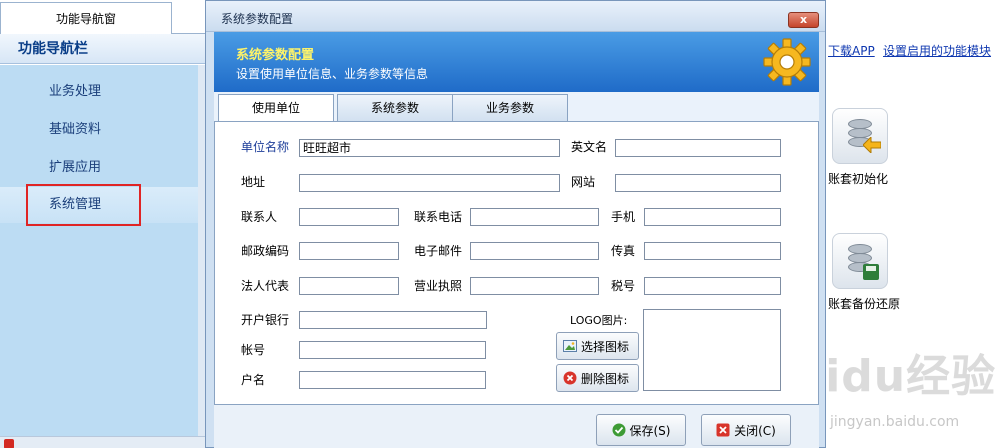 The image size is (1006, 448). I want to click on bank-field, so click(393, 320).